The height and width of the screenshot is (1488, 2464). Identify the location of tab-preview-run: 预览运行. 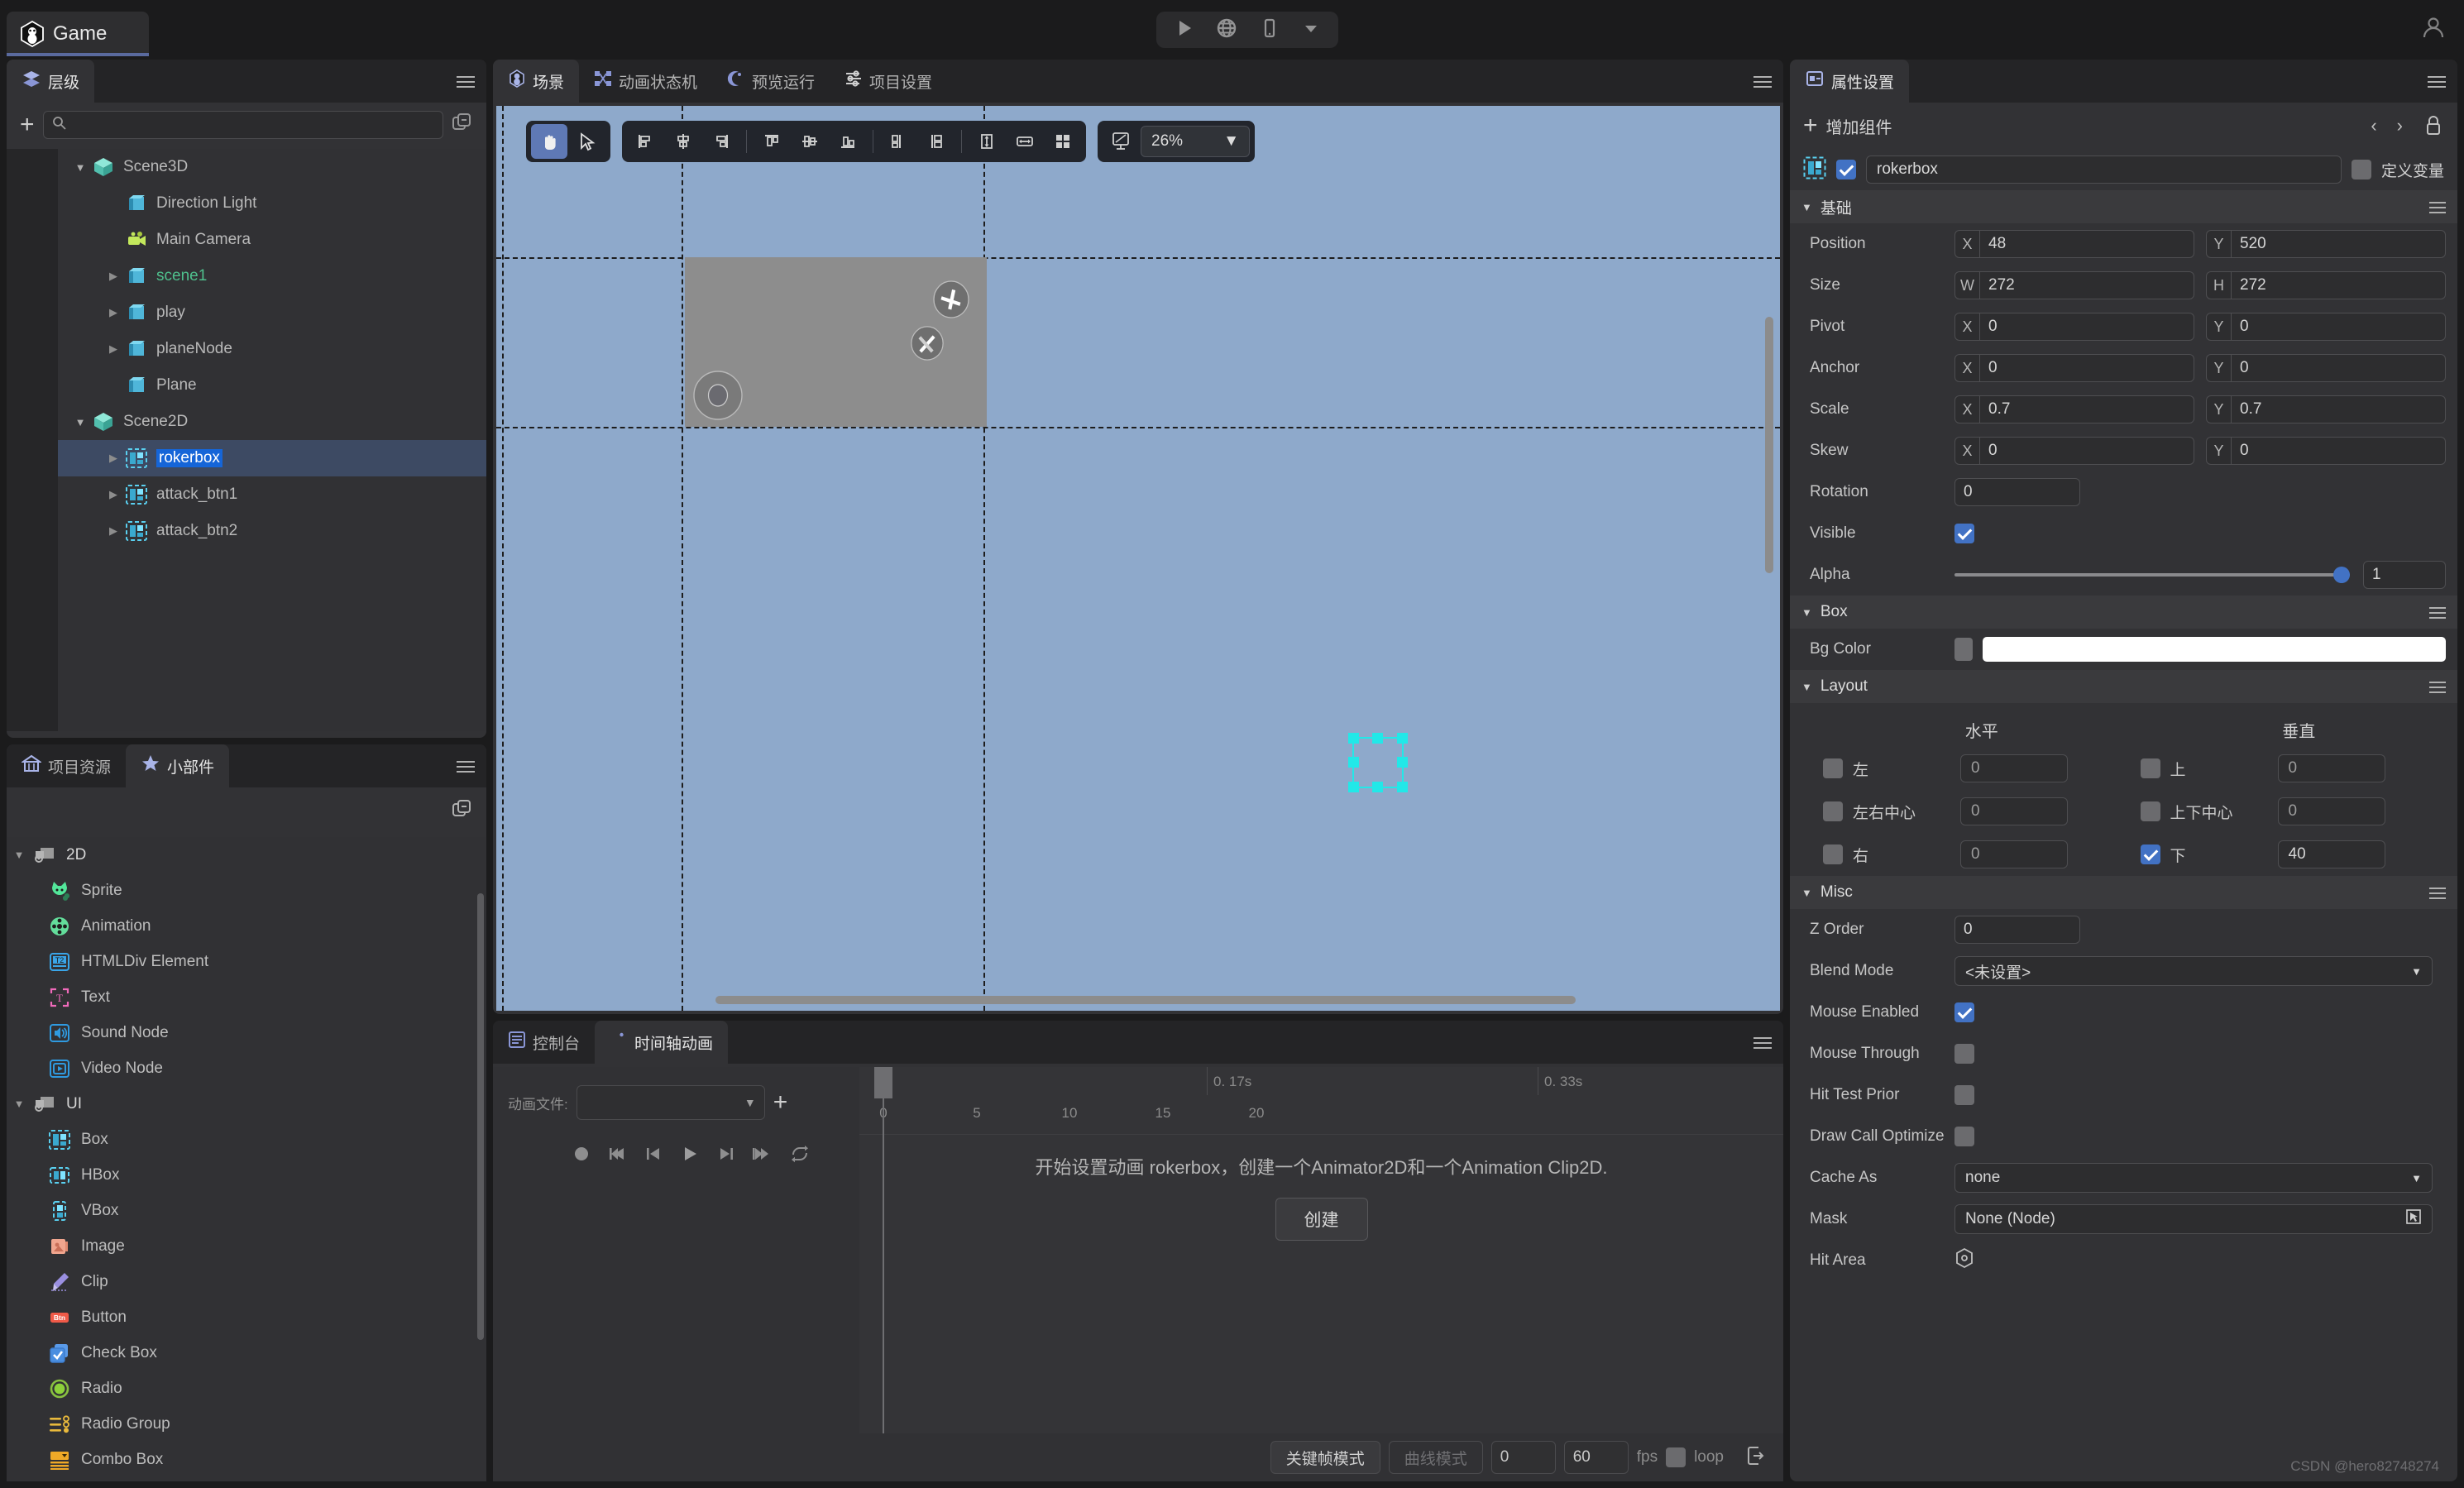
(771, 81).